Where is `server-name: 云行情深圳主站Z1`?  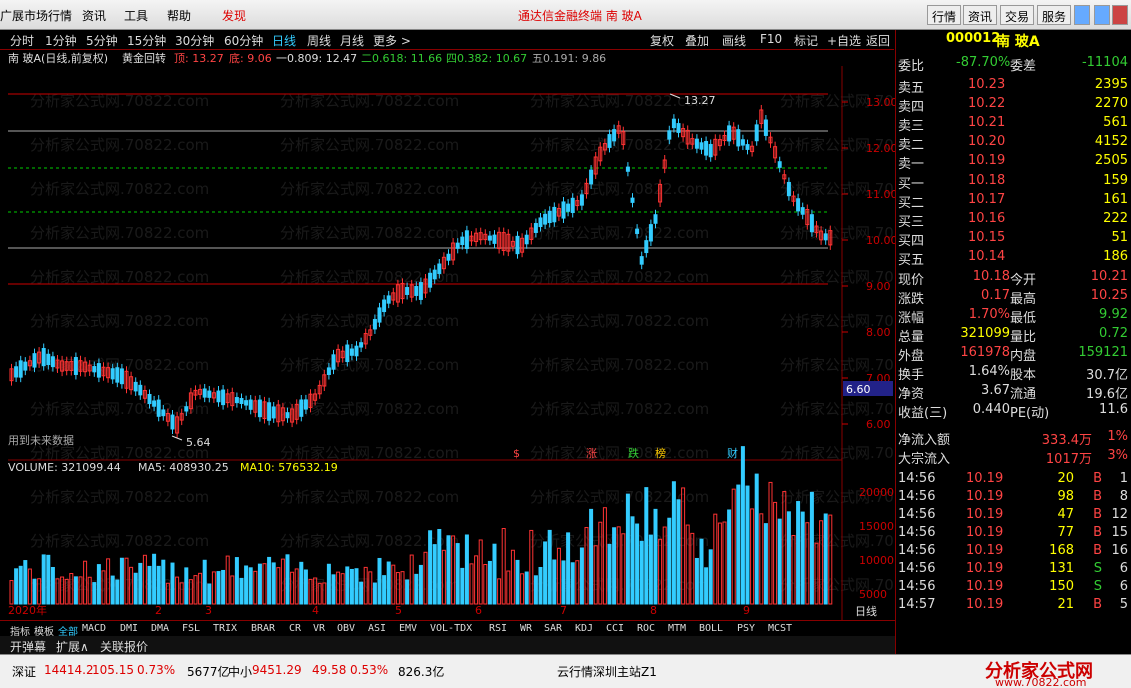
server-name: 云行情深圳主站Z1 is located at coordinates (607, 671).